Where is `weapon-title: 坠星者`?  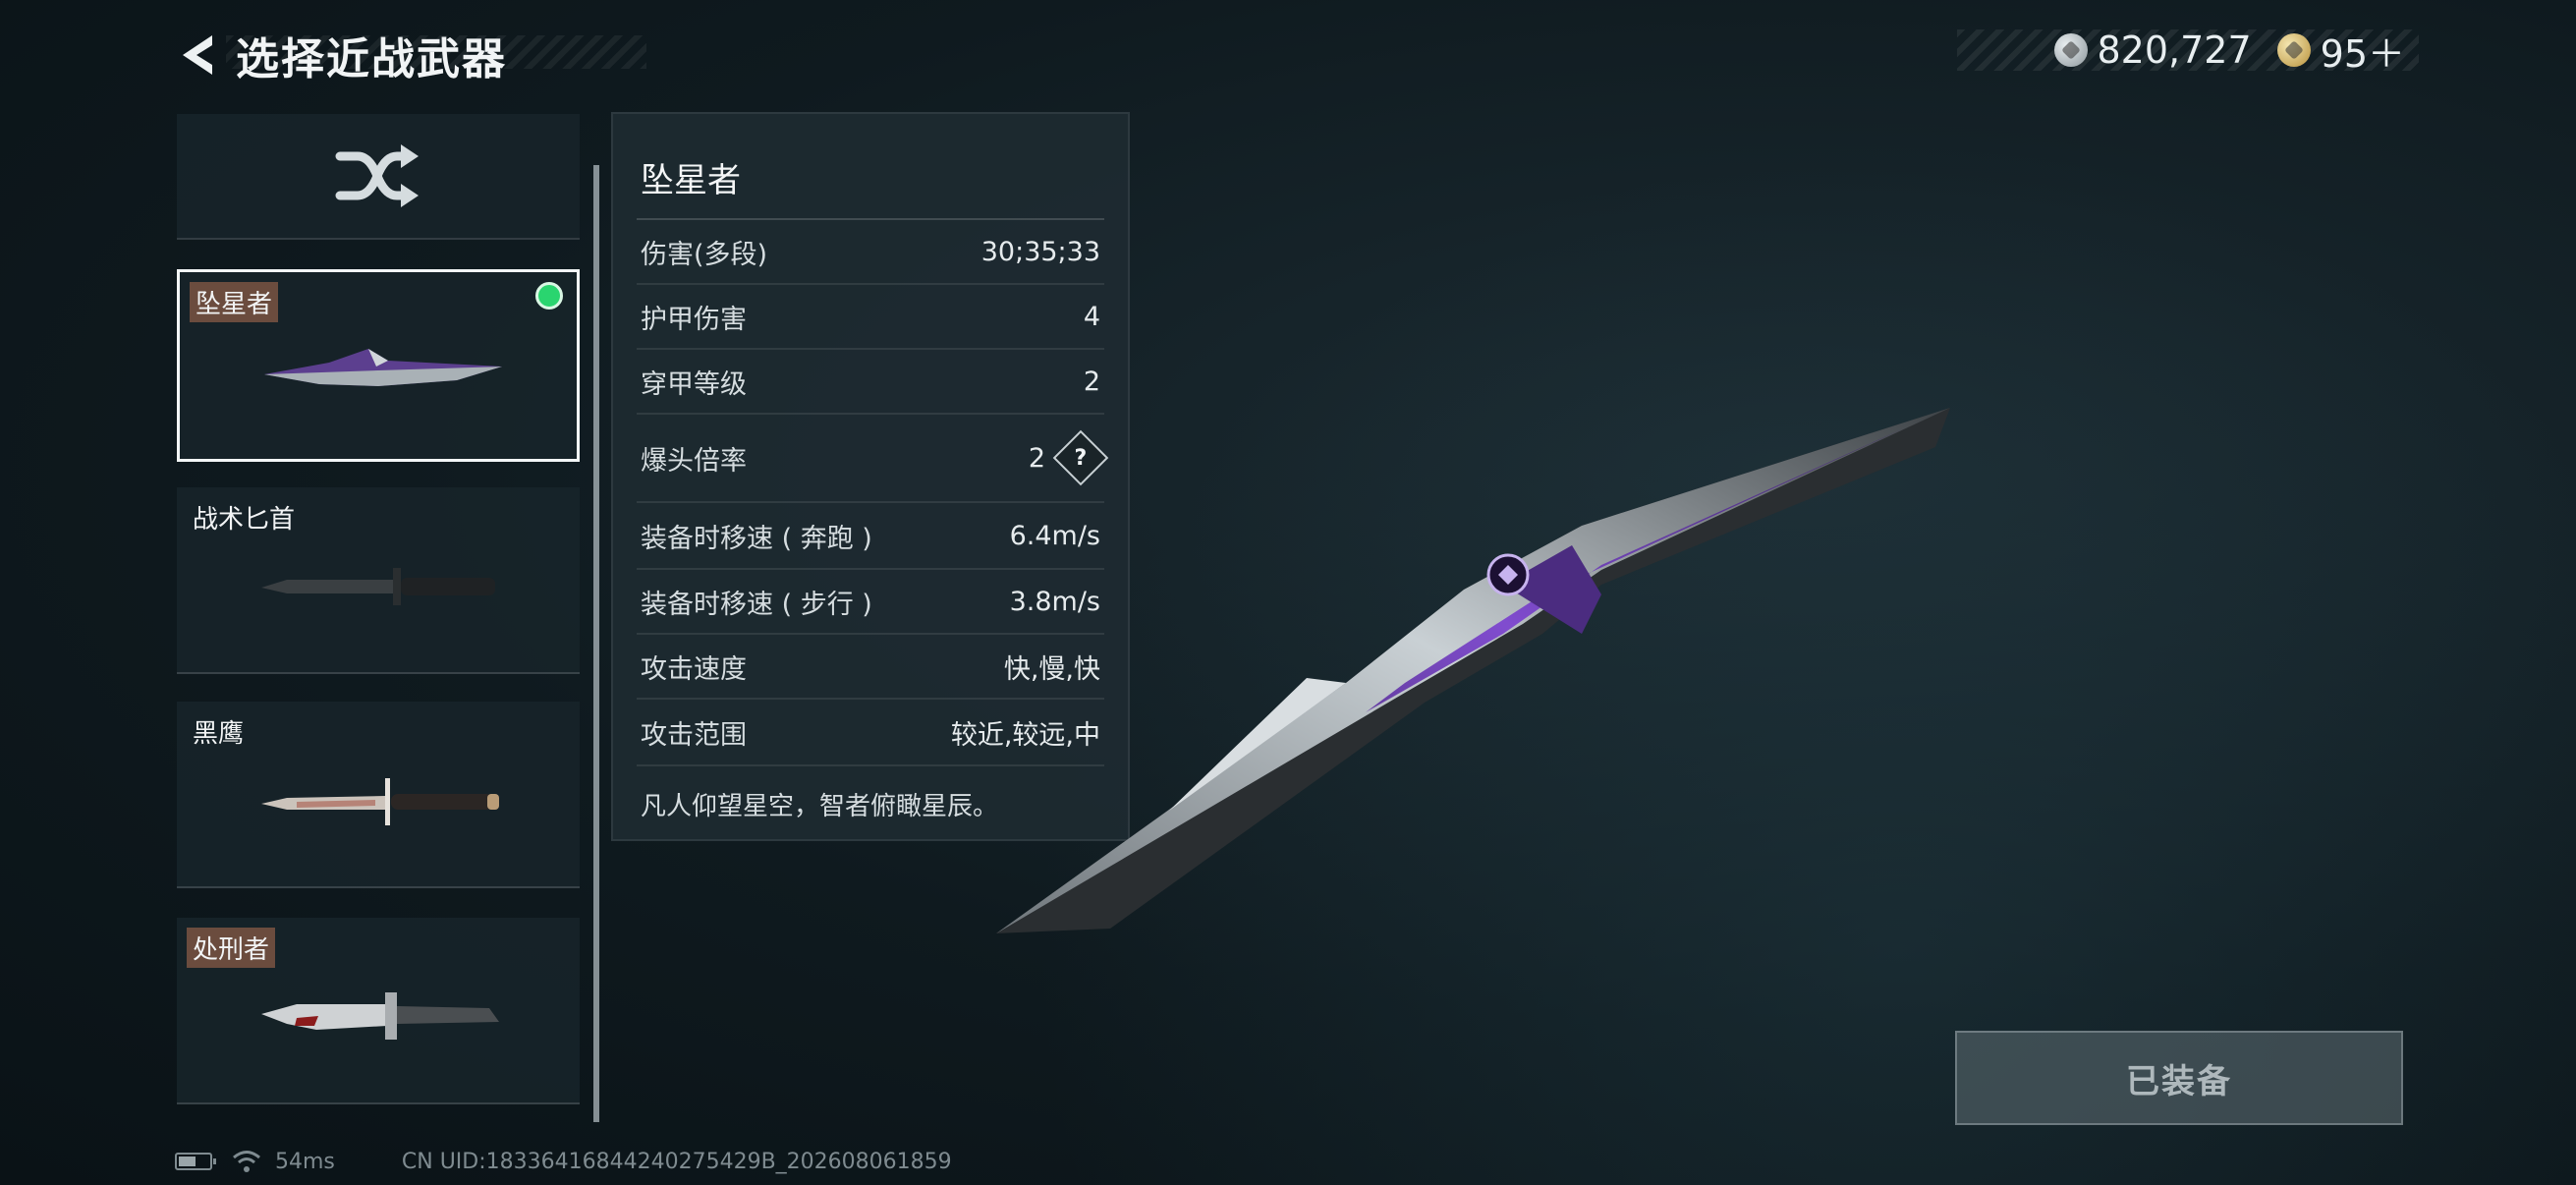 weapon-title: 坠星者 is located at coordinates (691, 181).